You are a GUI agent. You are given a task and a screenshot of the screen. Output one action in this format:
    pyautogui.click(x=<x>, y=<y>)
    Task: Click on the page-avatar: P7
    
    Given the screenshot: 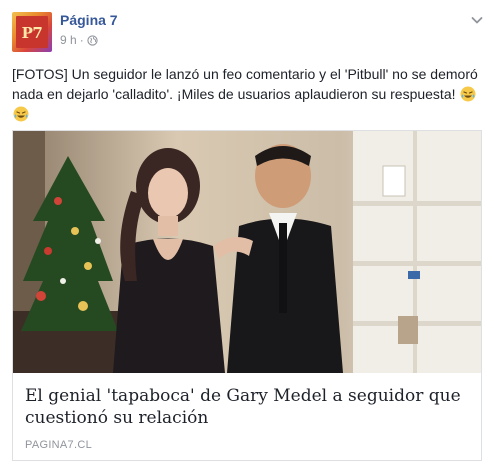 What is the action you would take?
    pyautogui.click(x=32, y=32)
    